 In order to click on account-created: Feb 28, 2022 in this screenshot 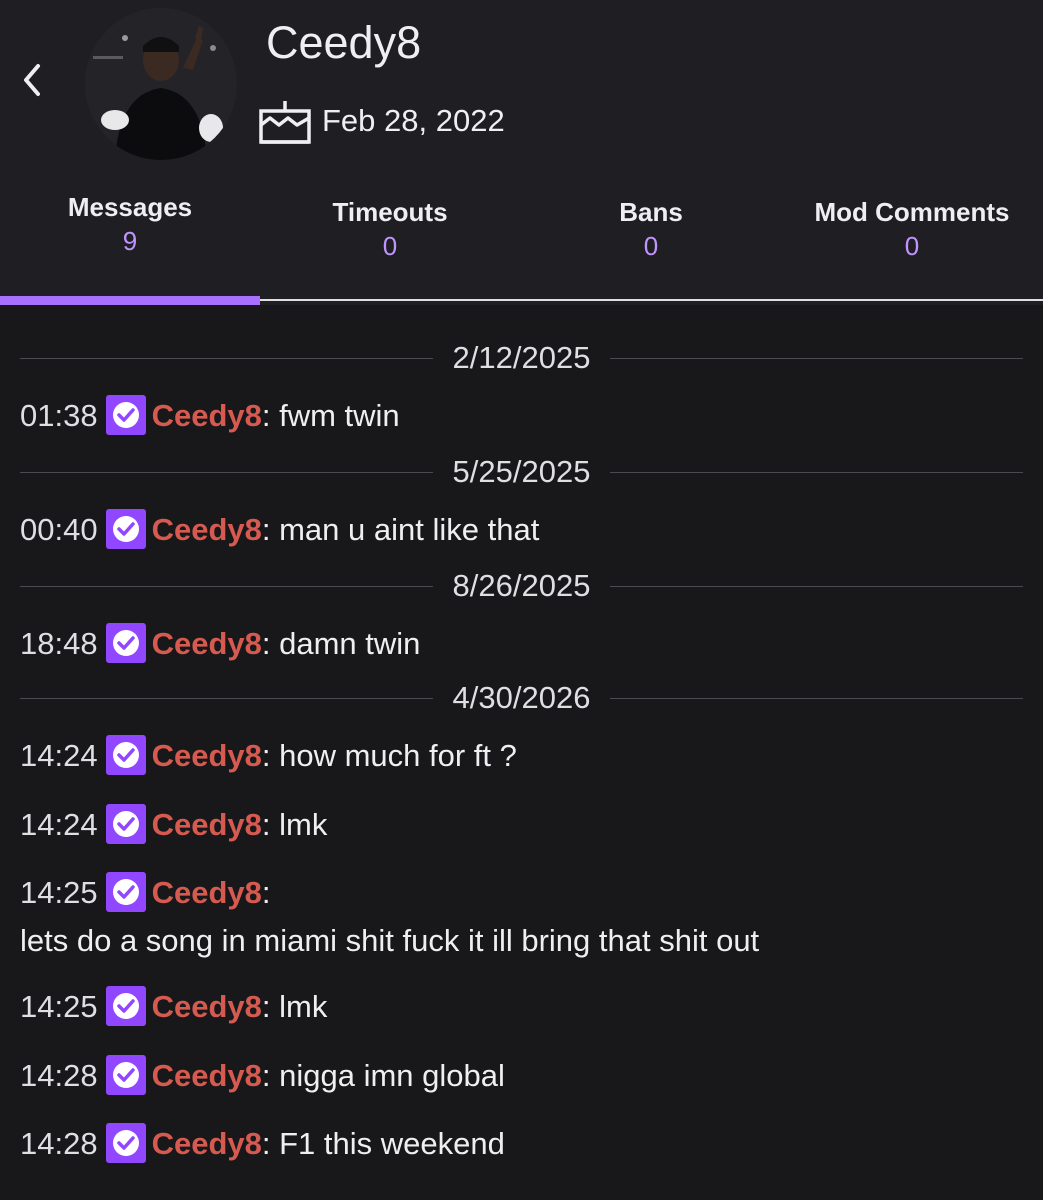, I will do `click(381, 121)`.